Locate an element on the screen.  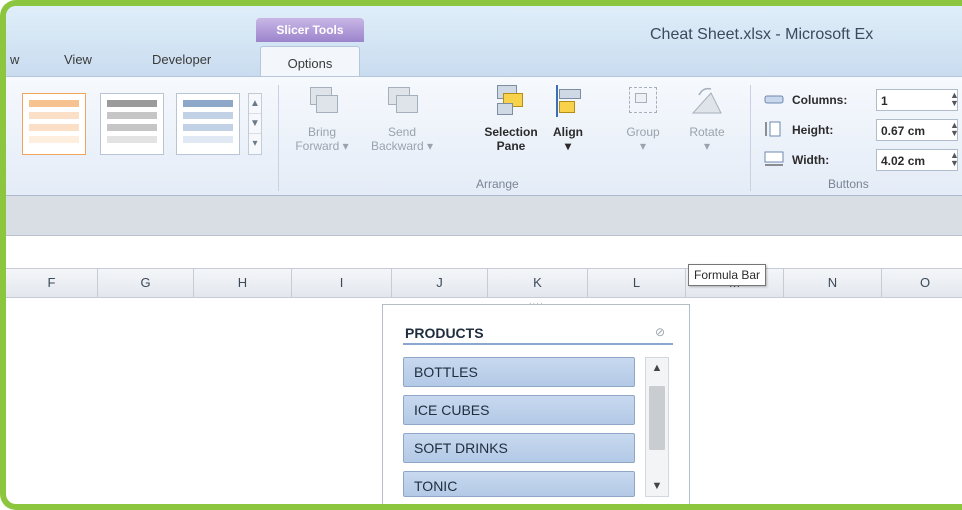
column-header-k: K is located at coordinates (538, 283).